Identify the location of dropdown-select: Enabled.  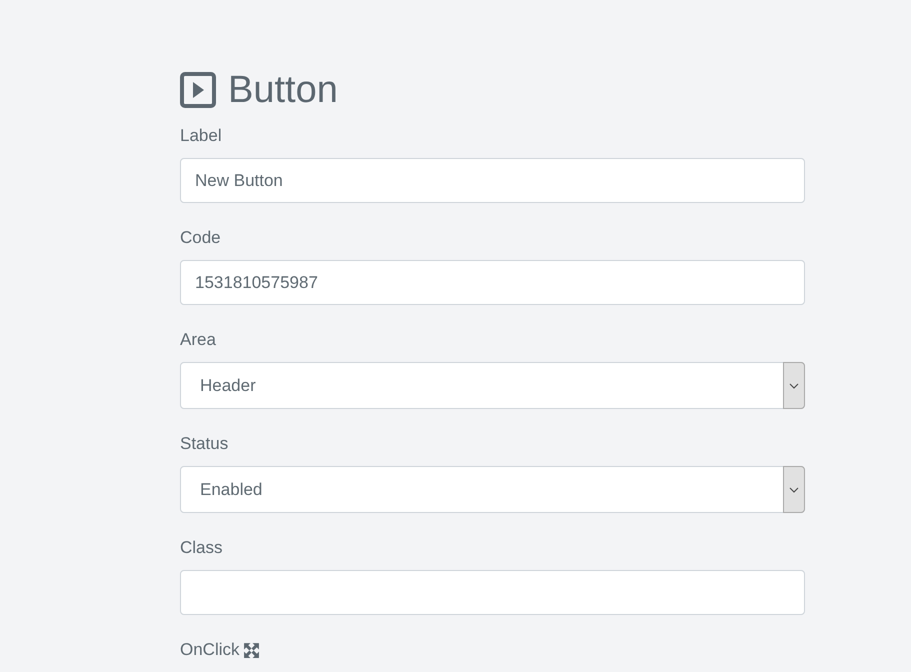
(492, 489).